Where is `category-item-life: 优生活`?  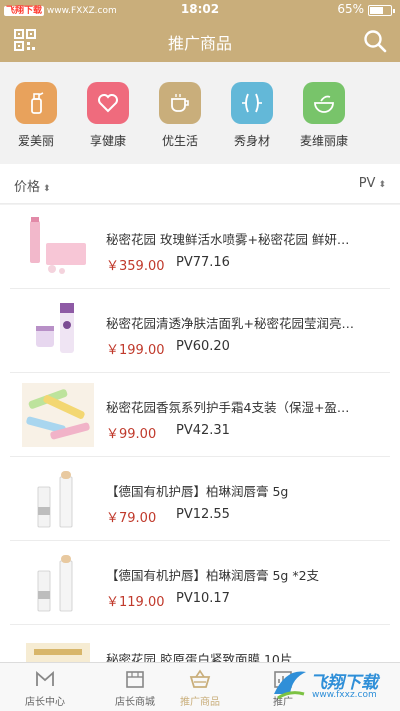 category-item-life: 优生活 is located at coordinates (180, 111).